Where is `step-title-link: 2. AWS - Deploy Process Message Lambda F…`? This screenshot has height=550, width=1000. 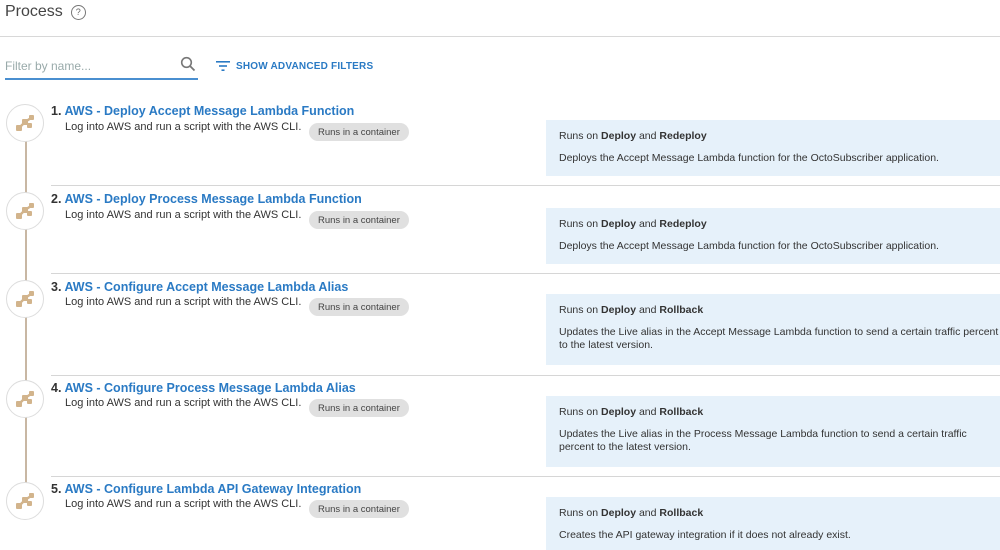
step-title-link: 2. AWS - Deploy Process Message Lambda F… is located at coordinates (206, 199).